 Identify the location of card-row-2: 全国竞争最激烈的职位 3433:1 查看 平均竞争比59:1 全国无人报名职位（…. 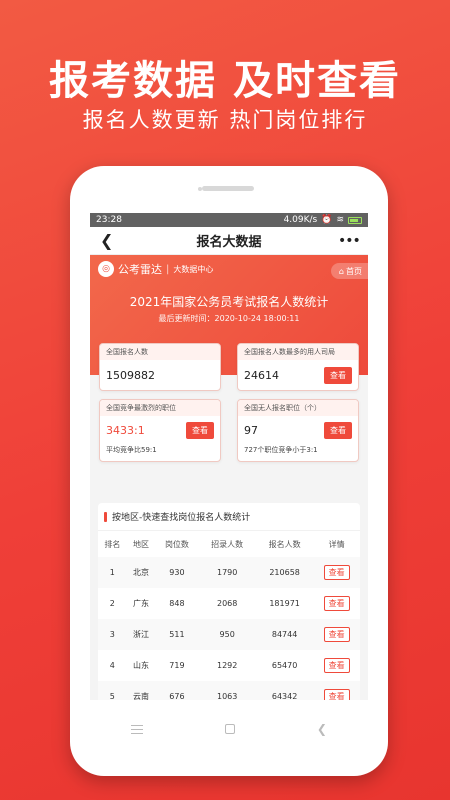
(229, 430).